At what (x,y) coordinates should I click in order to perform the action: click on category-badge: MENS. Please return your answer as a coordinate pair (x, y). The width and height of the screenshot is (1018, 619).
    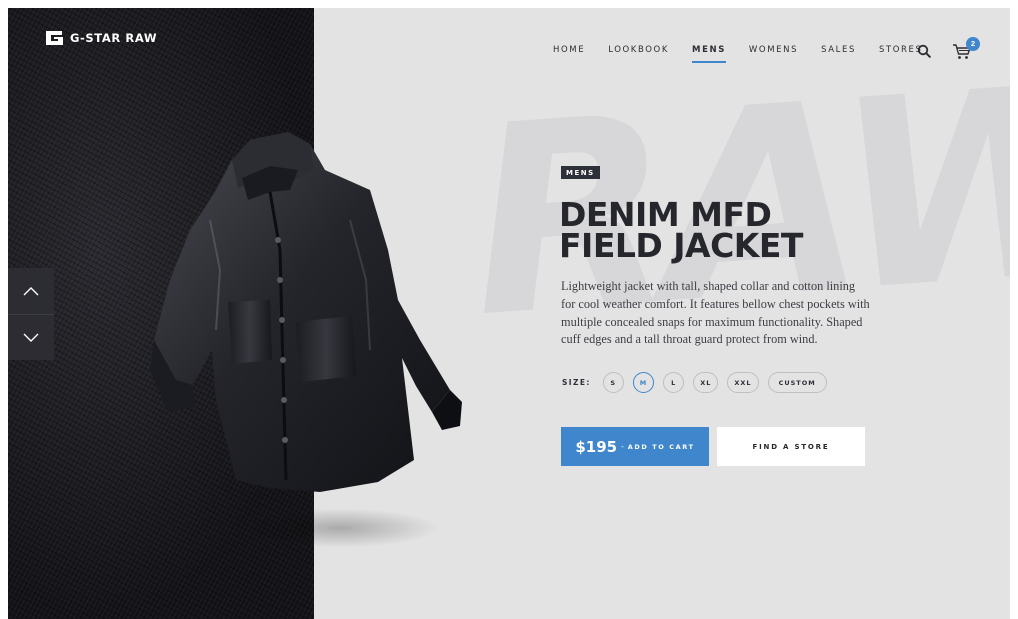
    Looking at the image, I should click on (580, 172).